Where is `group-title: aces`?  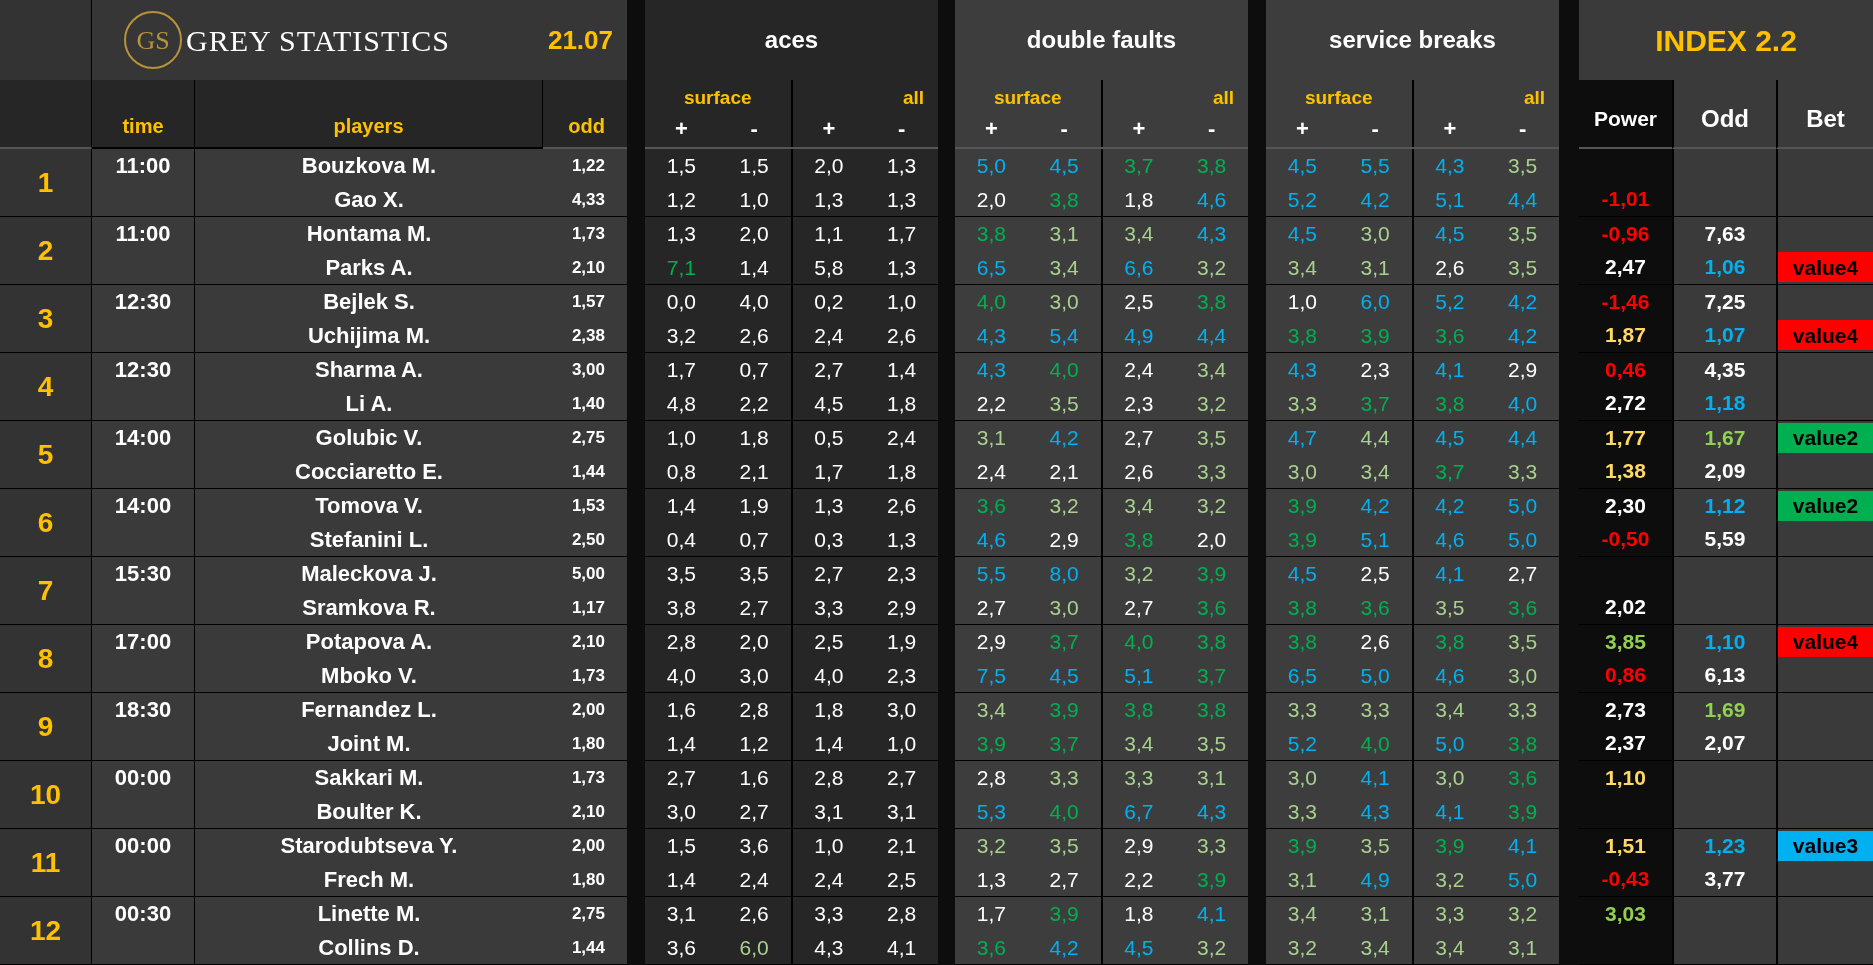 group-title: aces is located at coordinates (791, 40).